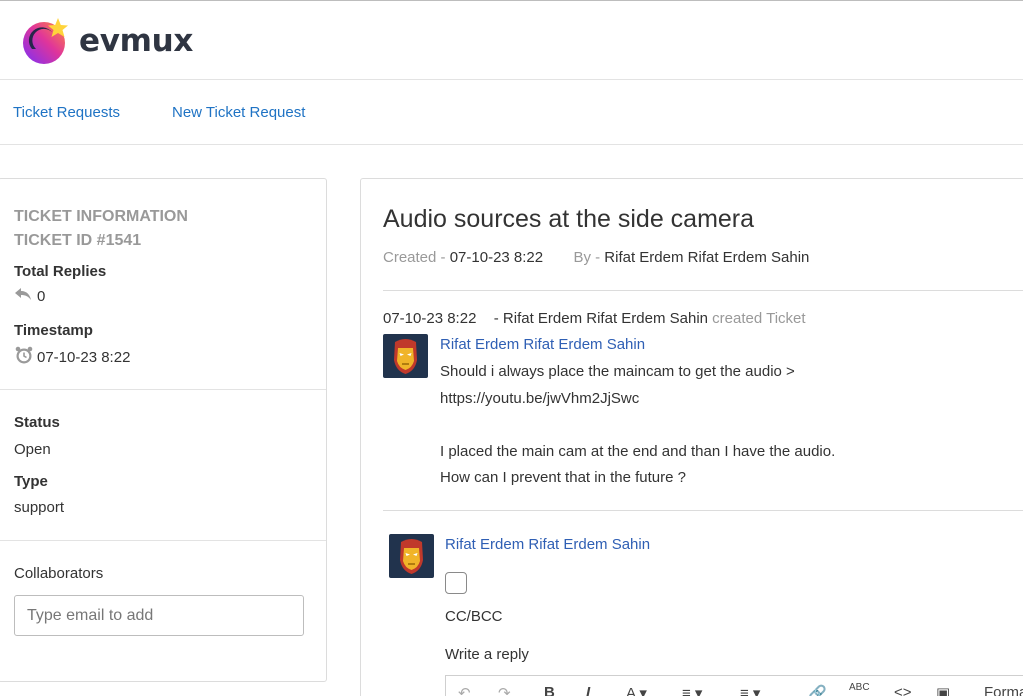 This screenshot has width=1023, height=696. Describe the element at coordinates (707, 257) in the screenshot. I see `by-value: Rifat Erdem Rifat Erdem Sahin` at that location.